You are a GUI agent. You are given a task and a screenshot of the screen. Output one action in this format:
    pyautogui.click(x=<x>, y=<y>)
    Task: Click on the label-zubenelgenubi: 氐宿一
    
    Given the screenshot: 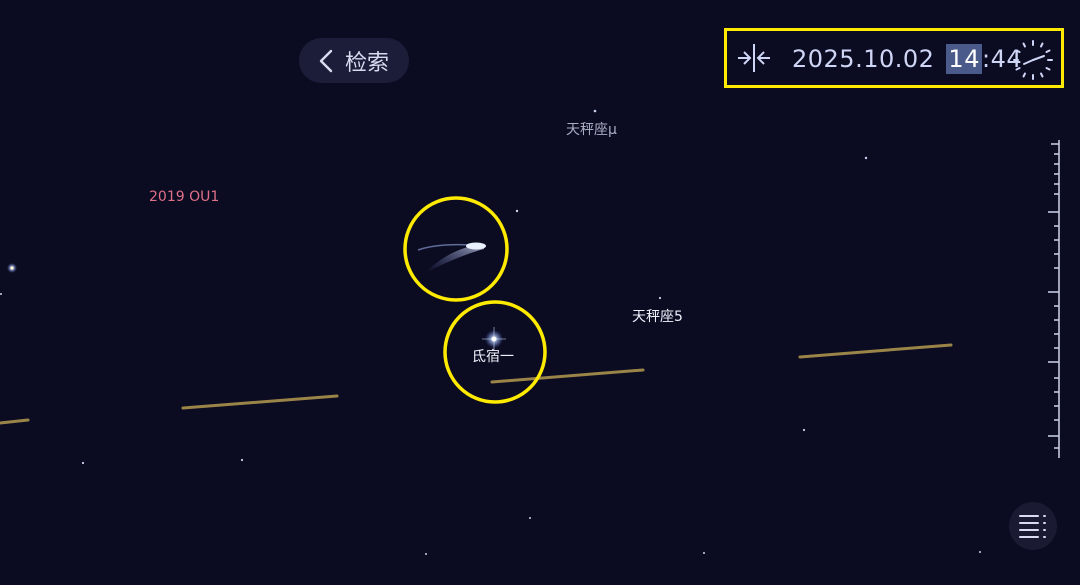 What is the action you would take?
    pyautogui.click(x=493, y=356)
    